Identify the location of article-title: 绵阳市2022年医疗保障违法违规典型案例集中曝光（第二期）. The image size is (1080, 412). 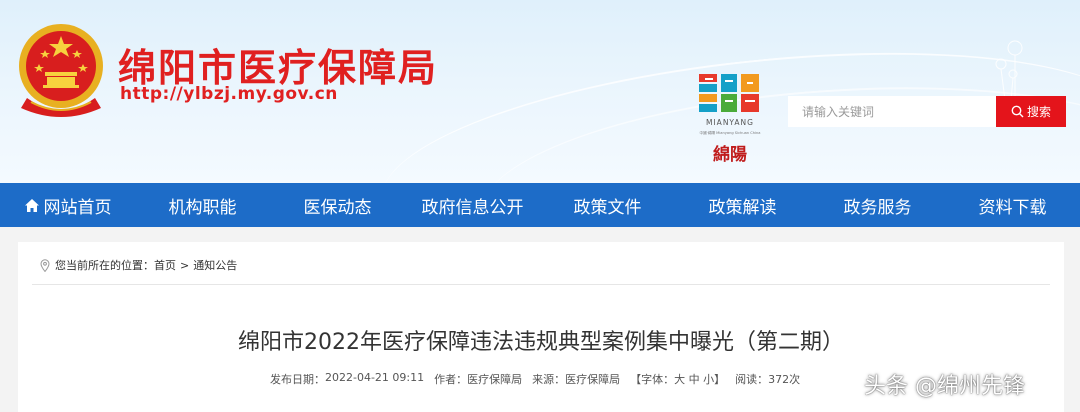
(541, 342).